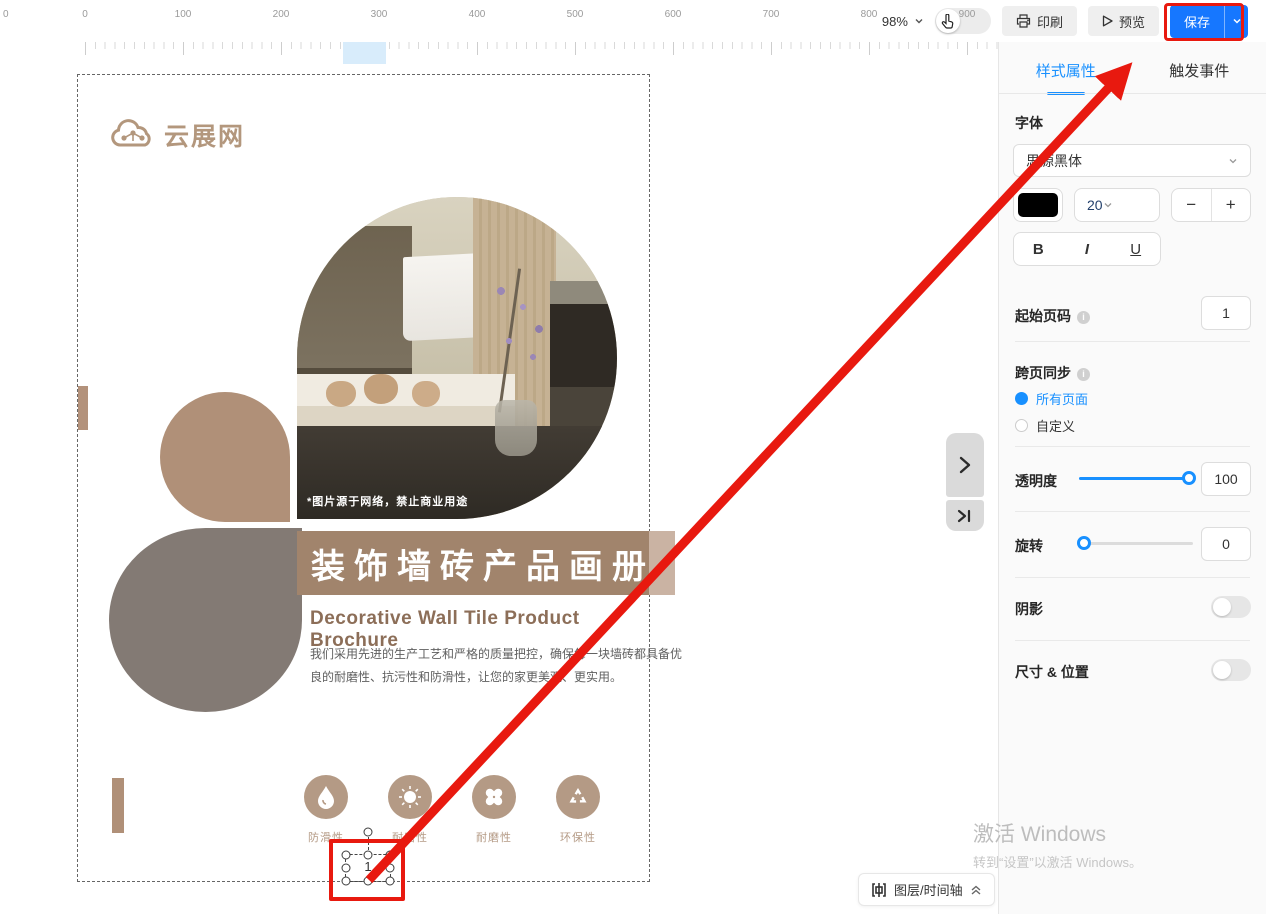 The width and height of the screenshot is (1266, 914). I want to click on font-size-select: 20, so click(1117, 205).